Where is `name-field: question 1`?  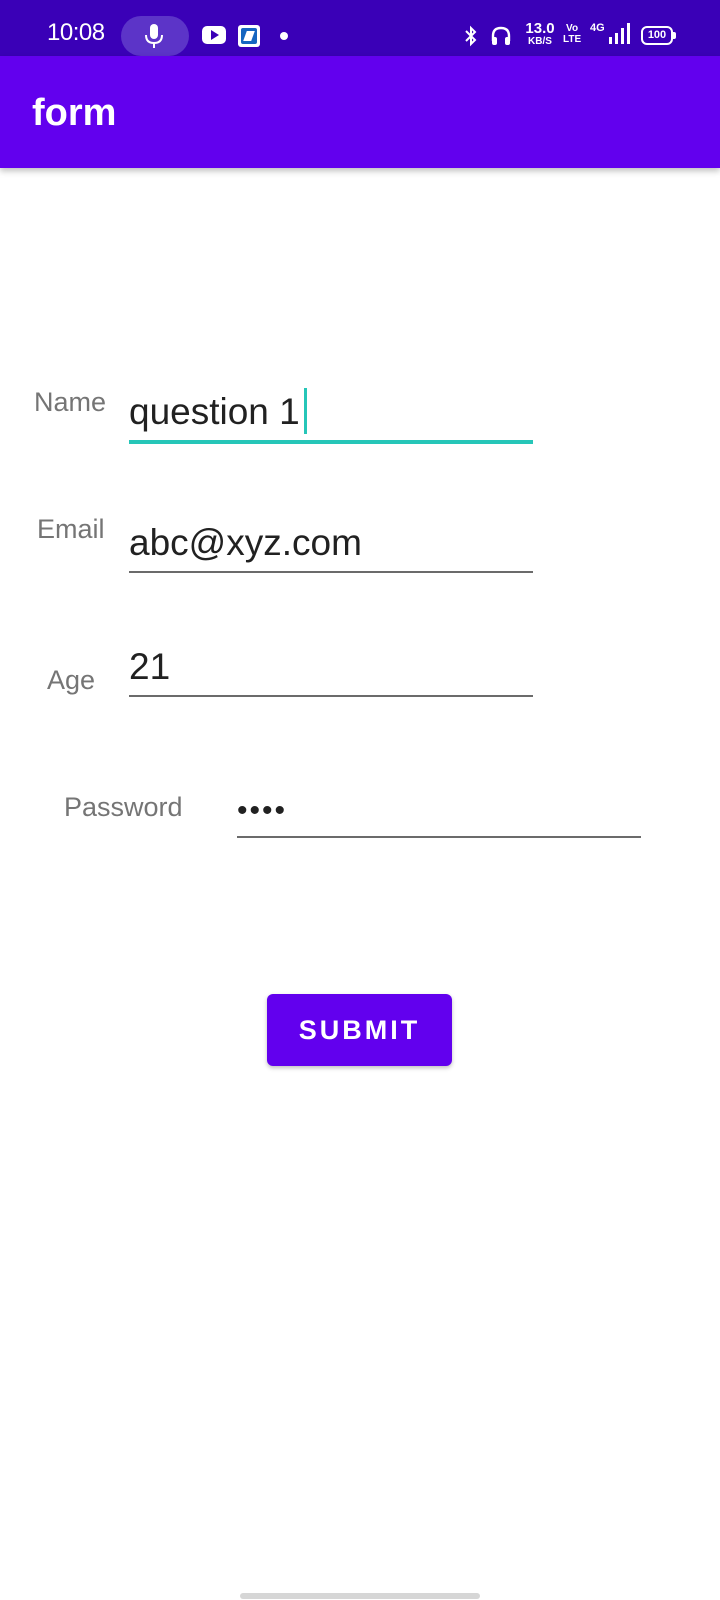 name-field: question 1 is located at coordinates (331, 414).